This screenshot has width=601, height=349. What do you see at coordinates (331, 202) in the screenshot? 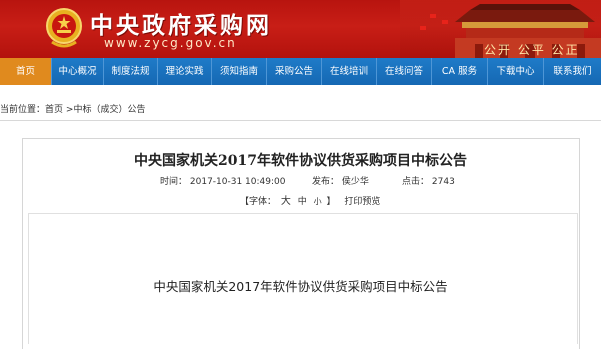
I see `font-size-close-bracket: 】` at bounding box center [331, 202].